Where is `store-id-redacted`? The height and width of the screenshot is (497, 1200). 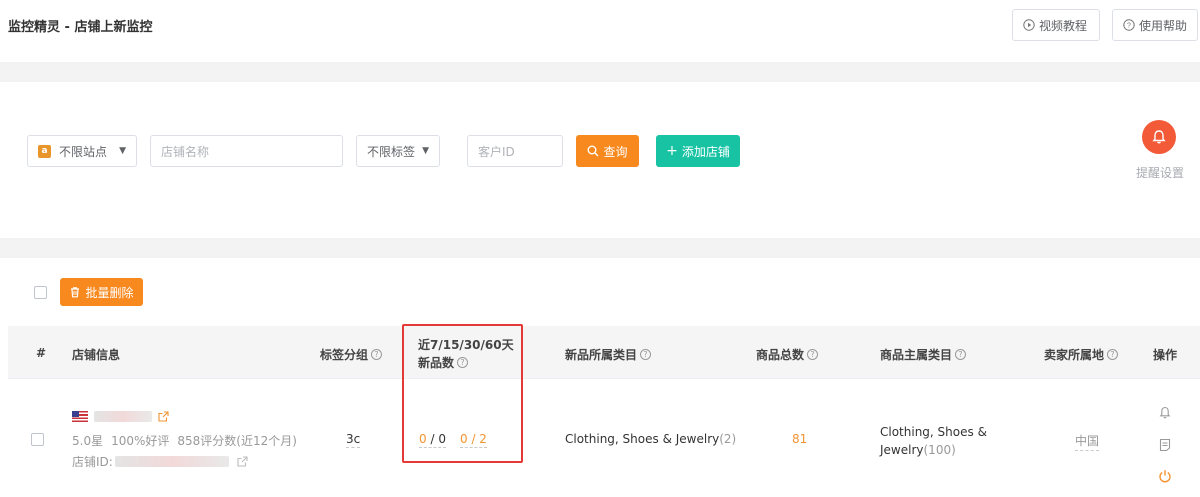
store-id-redacted is located at coordinates (171, 461).